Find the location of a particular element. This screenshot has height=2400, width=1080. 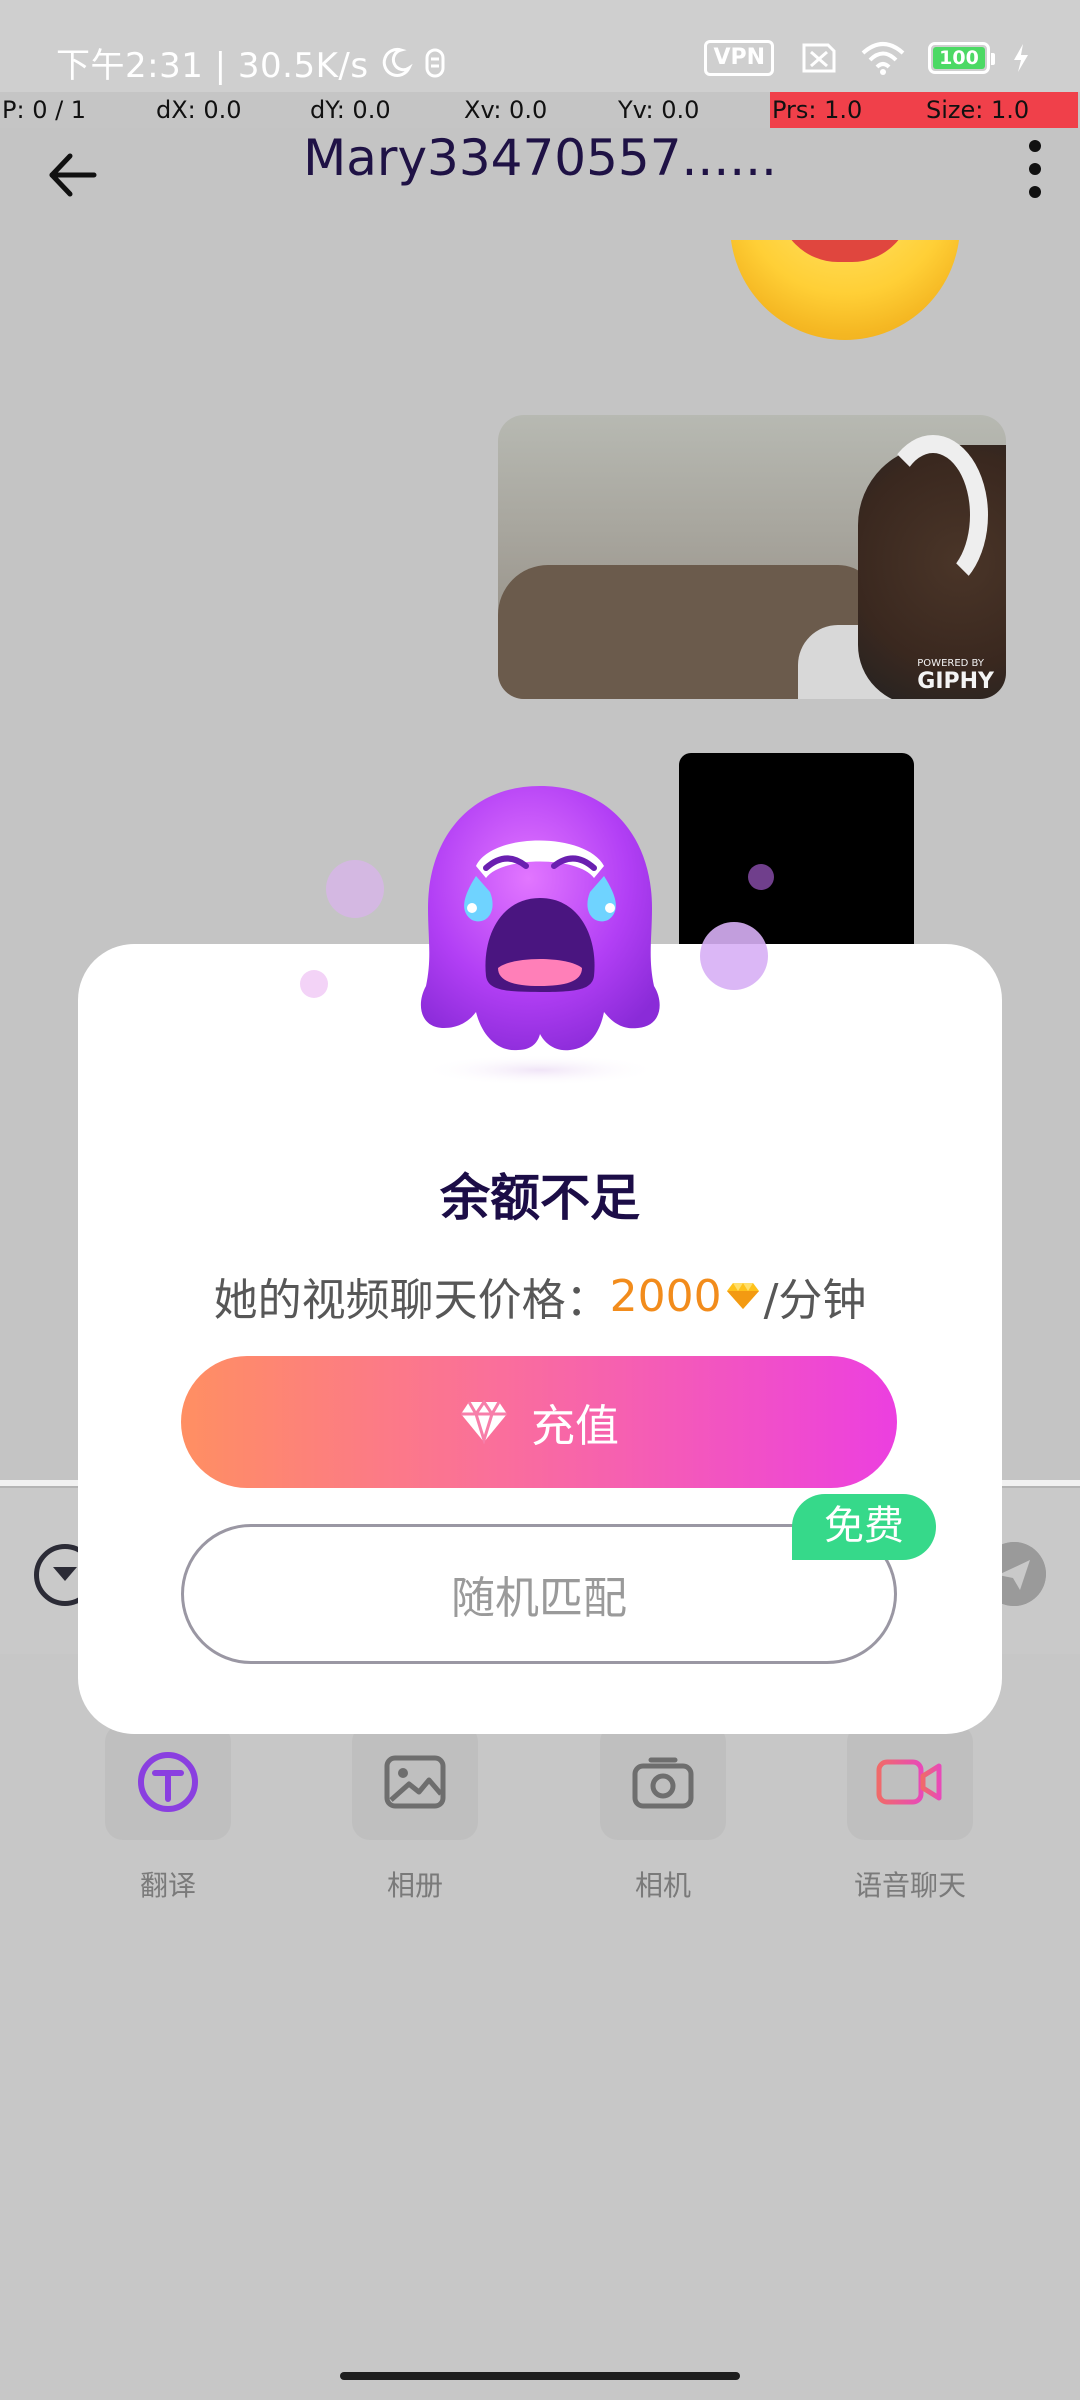

emoji-sticker-message is located at coordinates (845, 290).